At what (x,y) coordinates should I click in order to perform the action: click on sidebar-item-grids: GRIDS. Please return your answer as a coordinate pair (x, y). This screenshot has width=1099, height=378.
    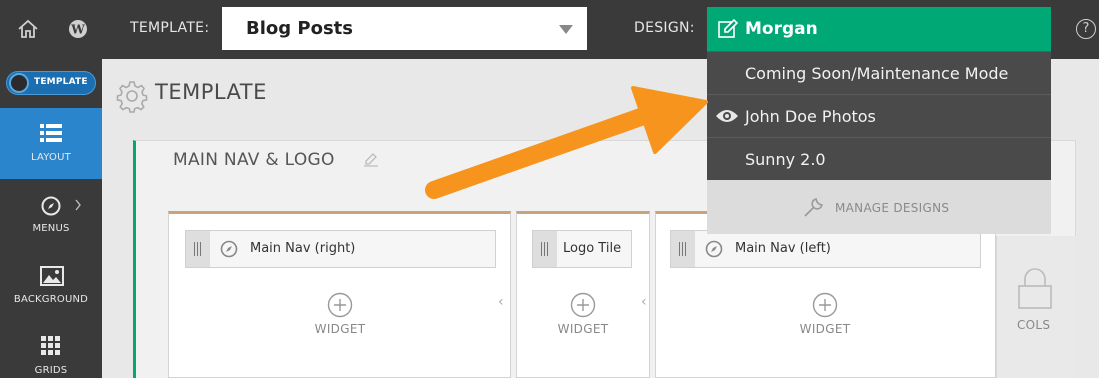
    Looking at the image, I should click on (51, 349).